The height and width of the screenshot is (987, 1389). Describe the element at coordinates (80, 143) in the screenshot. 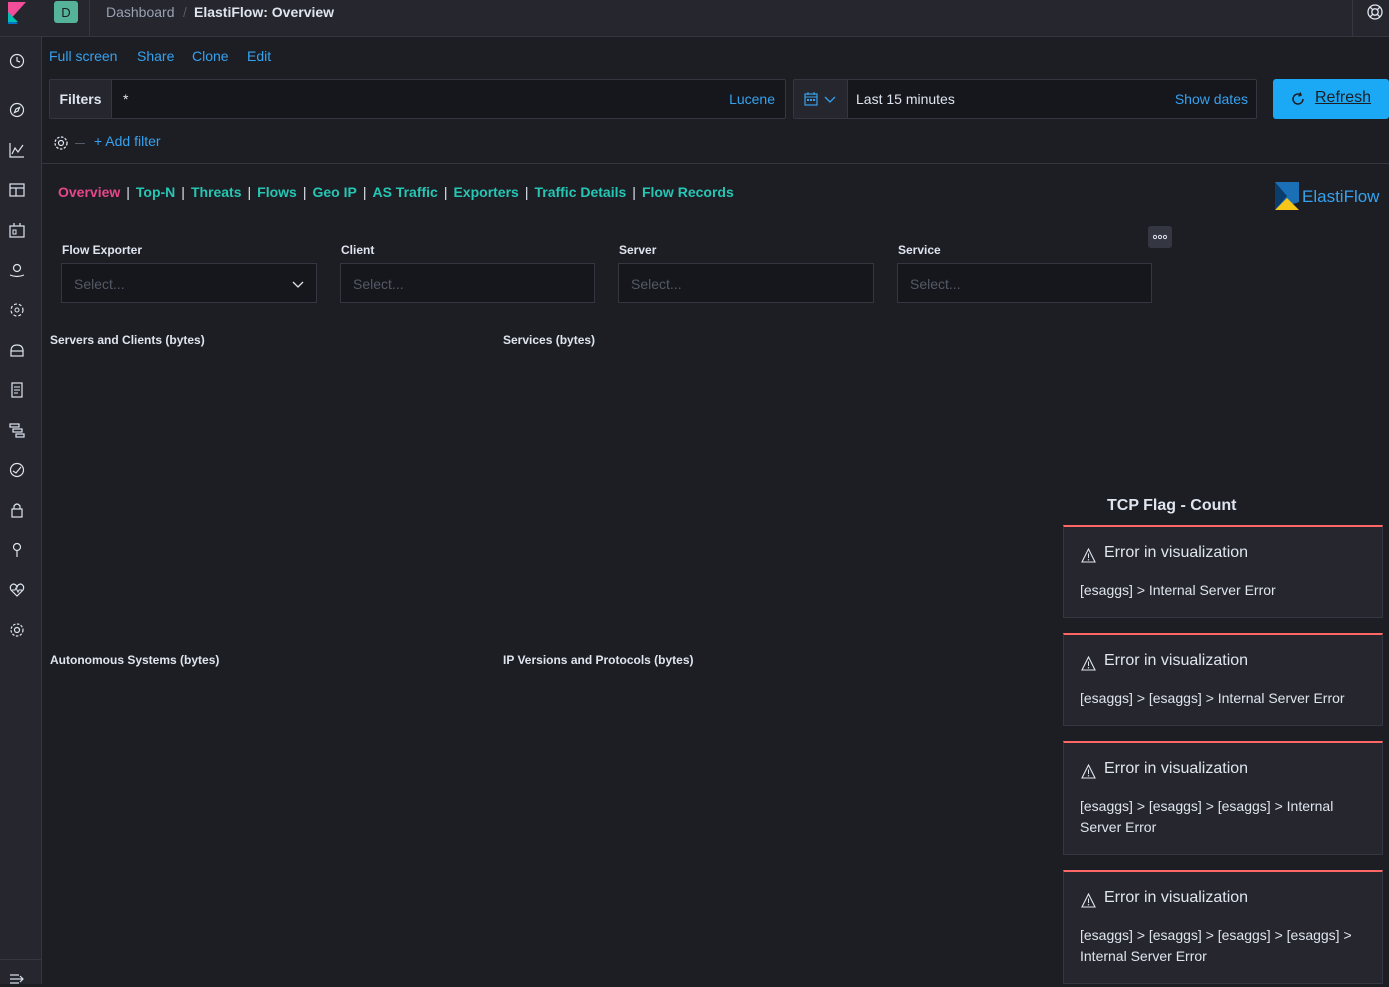

I see `filter-divider` at that location.